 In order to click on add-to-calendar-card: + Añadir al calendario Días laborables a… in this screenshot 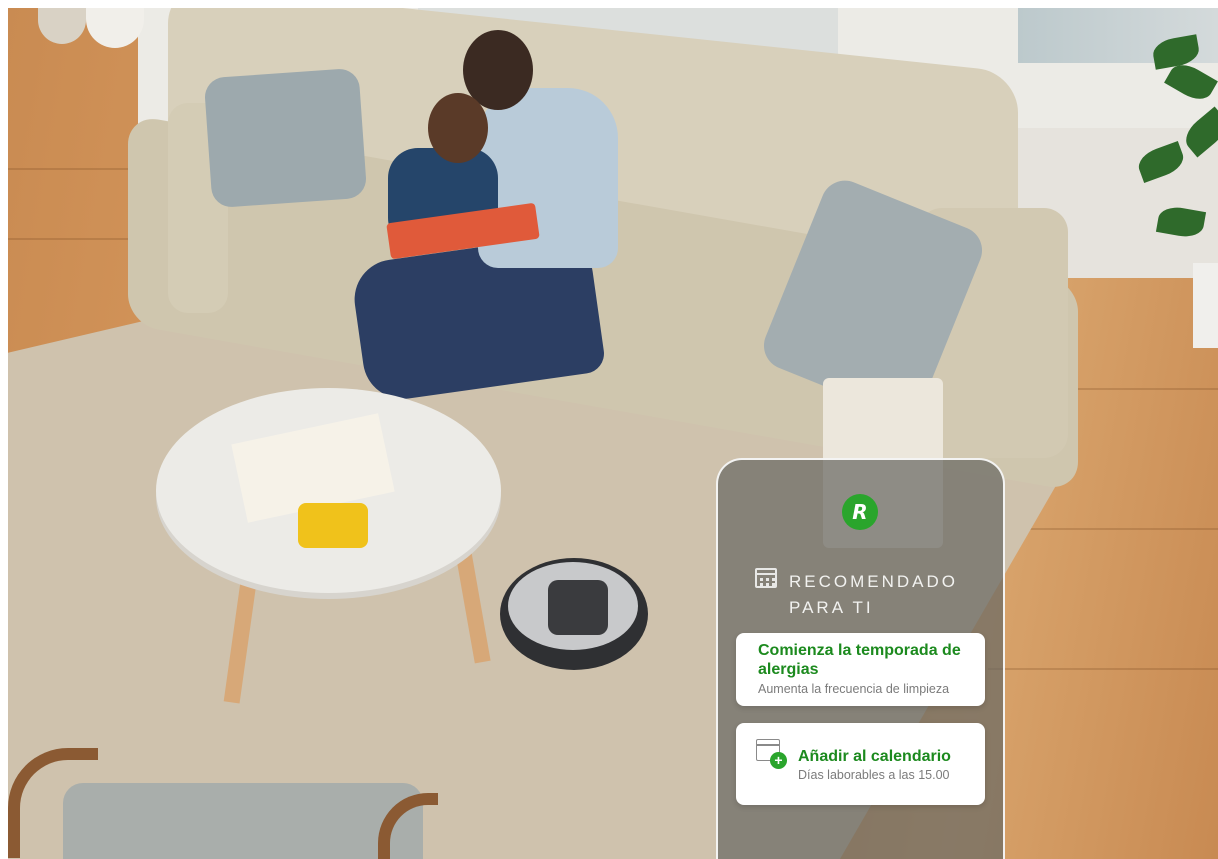, I will do `click(860, 764)`.